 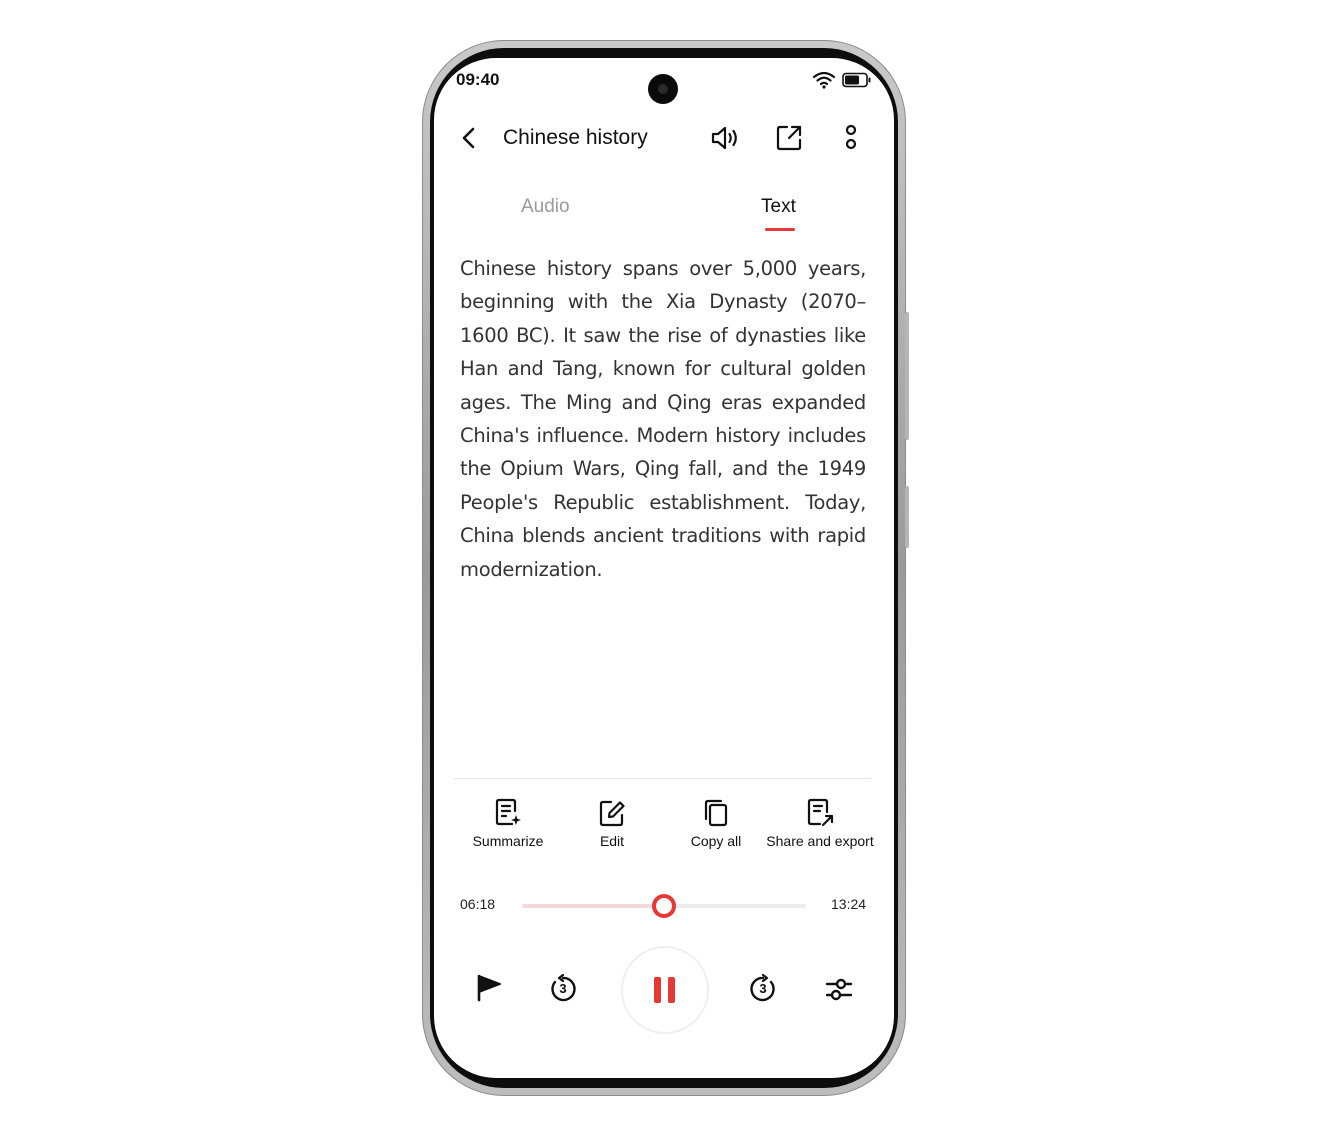 I want to click on progress-thumb, so click(x=664, y=906).